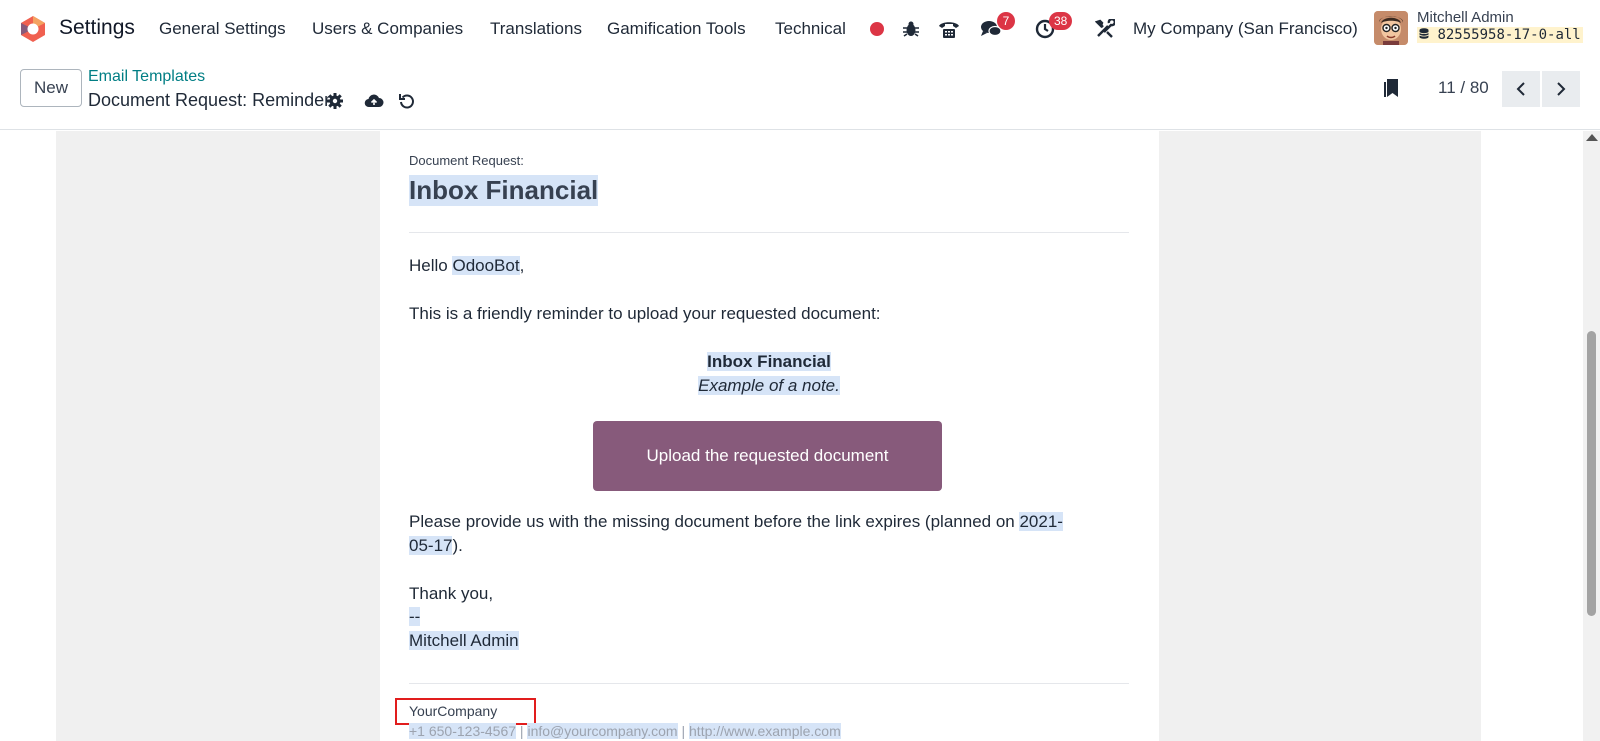 The height and width of the screenshot is (741, 1600). What do you see at coordinates (1041, 521) in the screenshot?
I see `expiry-date-year: 2021-` at bounding box center [1041, 521].